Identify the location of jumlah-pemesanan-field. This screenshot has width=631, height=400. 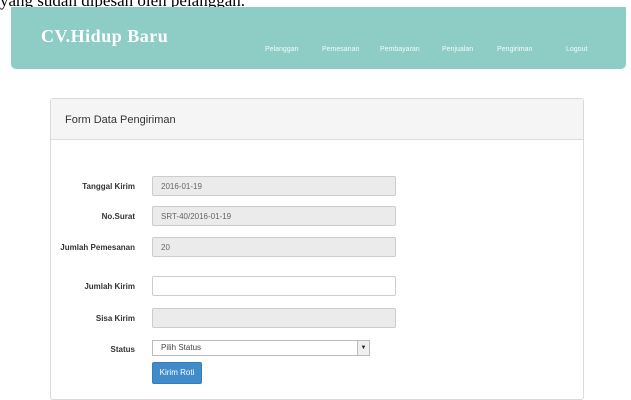
(274, 247).